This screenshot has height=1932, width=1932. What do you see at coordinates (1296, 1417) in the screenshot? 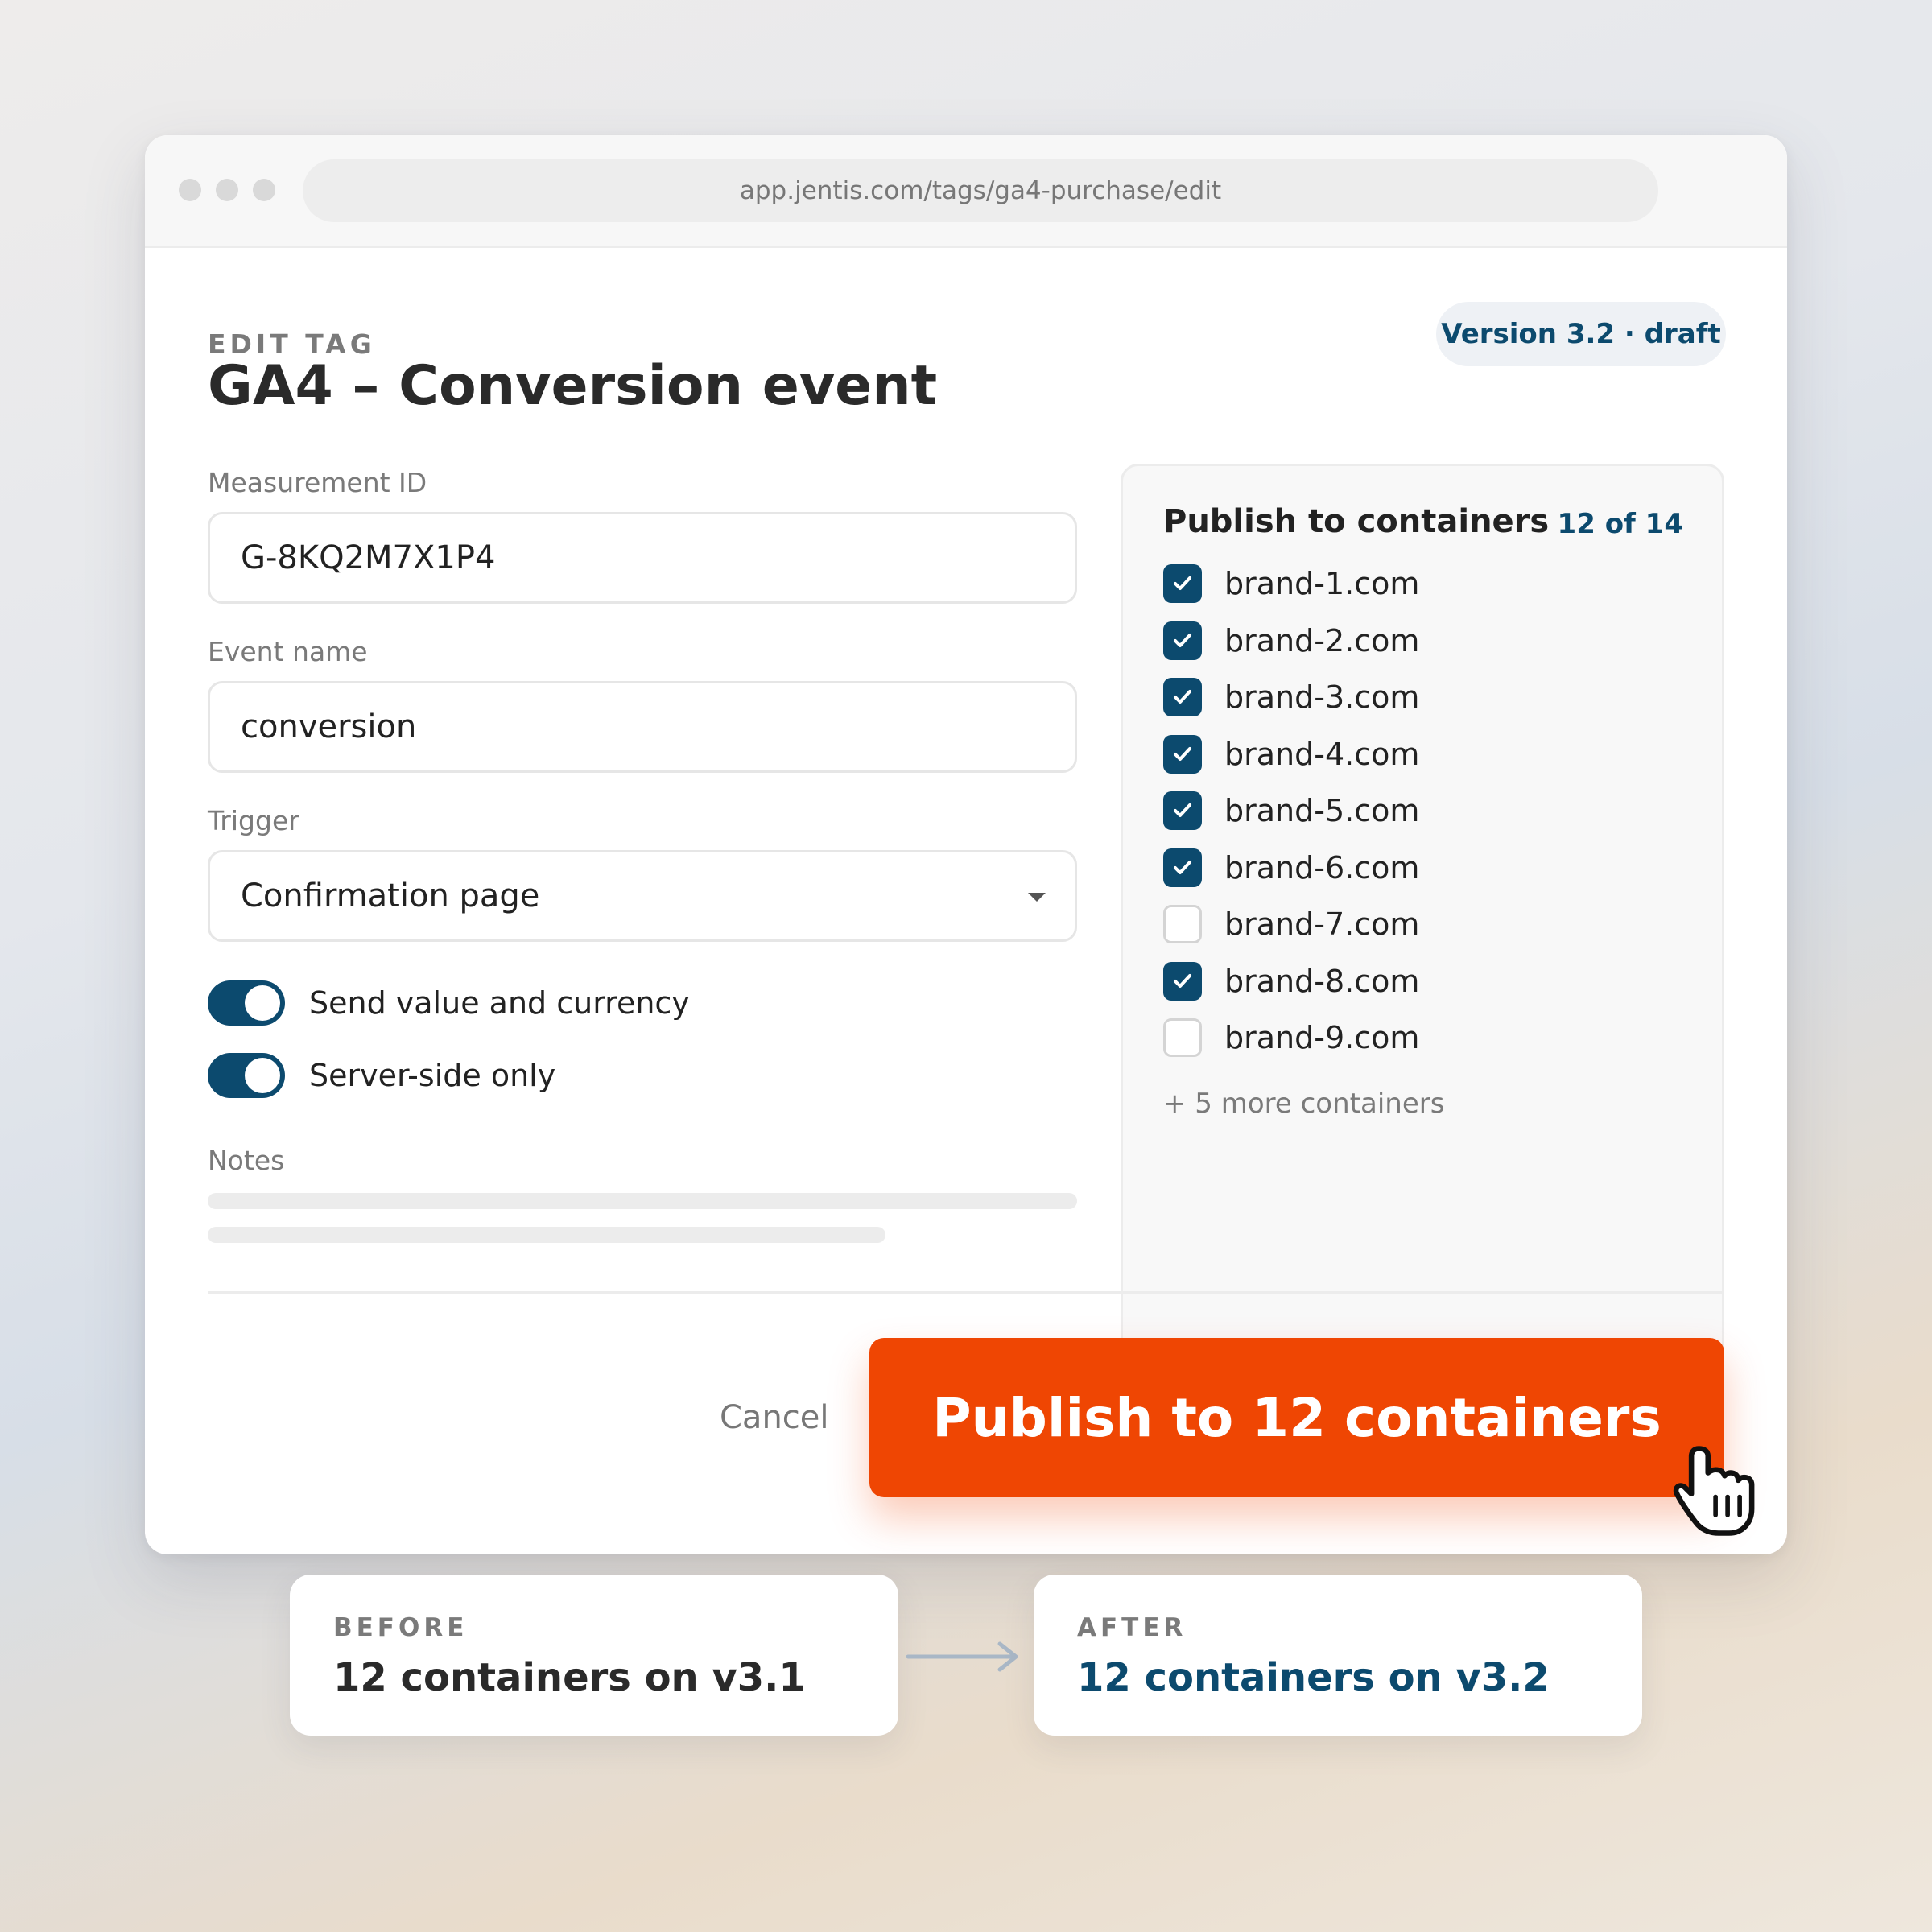
I see `publish-button: Publish to 12 containers` at bounding box center [1296, 1417].